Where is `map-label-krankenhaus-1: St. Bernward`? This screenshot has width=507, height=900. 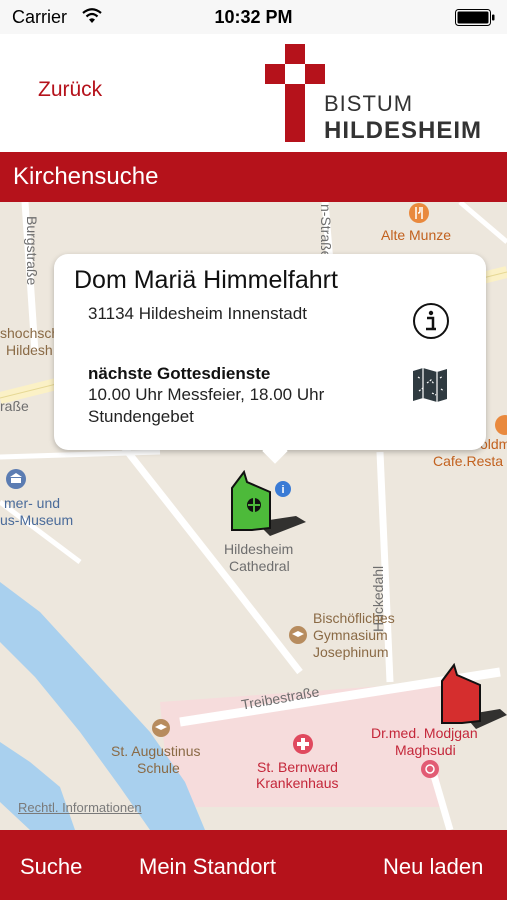
map-label-krankenhaus-1: St. Bernward is located at coordinates (297, 767).